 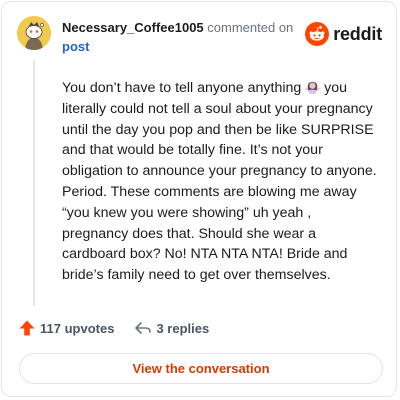 I want to click on comment-header: Necessary_Coffee1005 commented on post, so click(x=187, y=37).